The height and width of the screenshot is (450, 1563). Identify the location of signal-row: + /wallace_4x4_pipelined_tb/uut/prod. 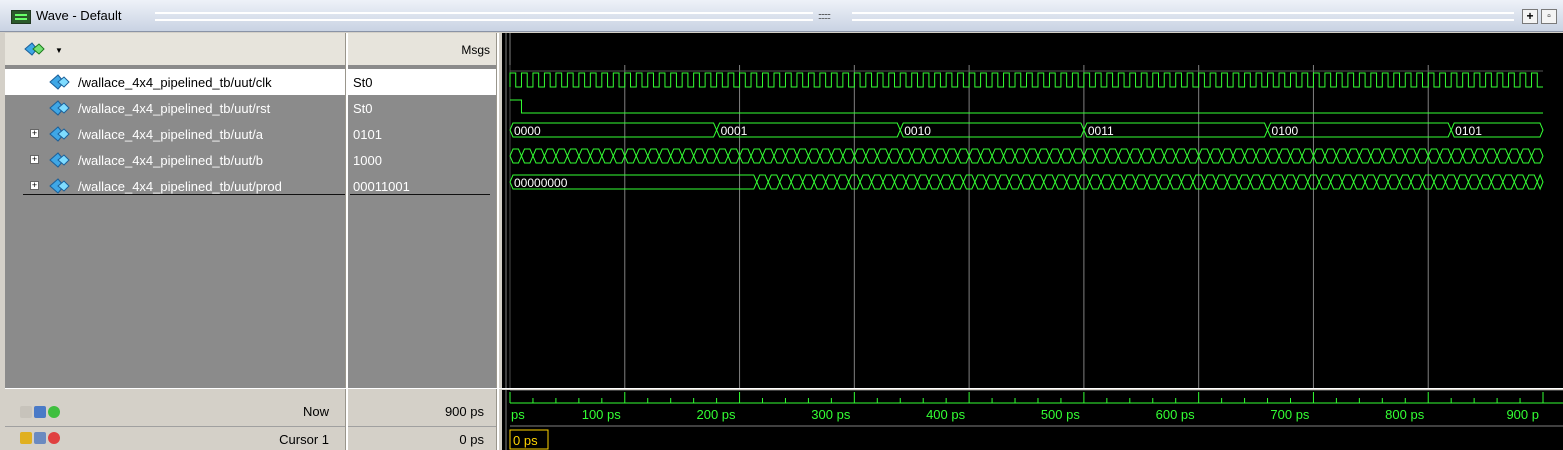
(175, 186).